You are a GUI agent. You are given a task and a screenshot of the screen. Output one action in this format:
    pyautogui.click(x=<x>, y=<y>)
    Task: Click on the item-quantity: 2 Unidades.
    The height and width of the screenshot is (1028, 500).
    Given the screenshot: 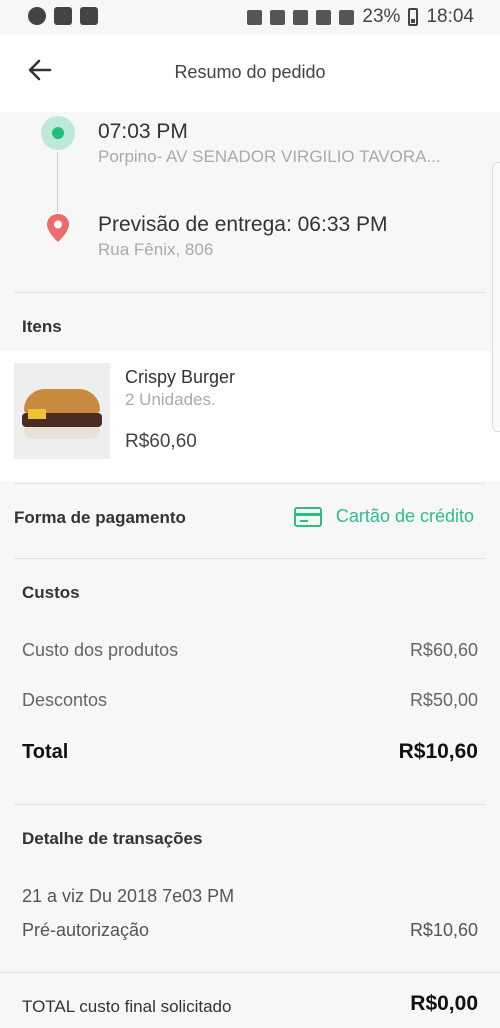 What is the action you would take?
    pyautogui.click(x=170, y=399)
    